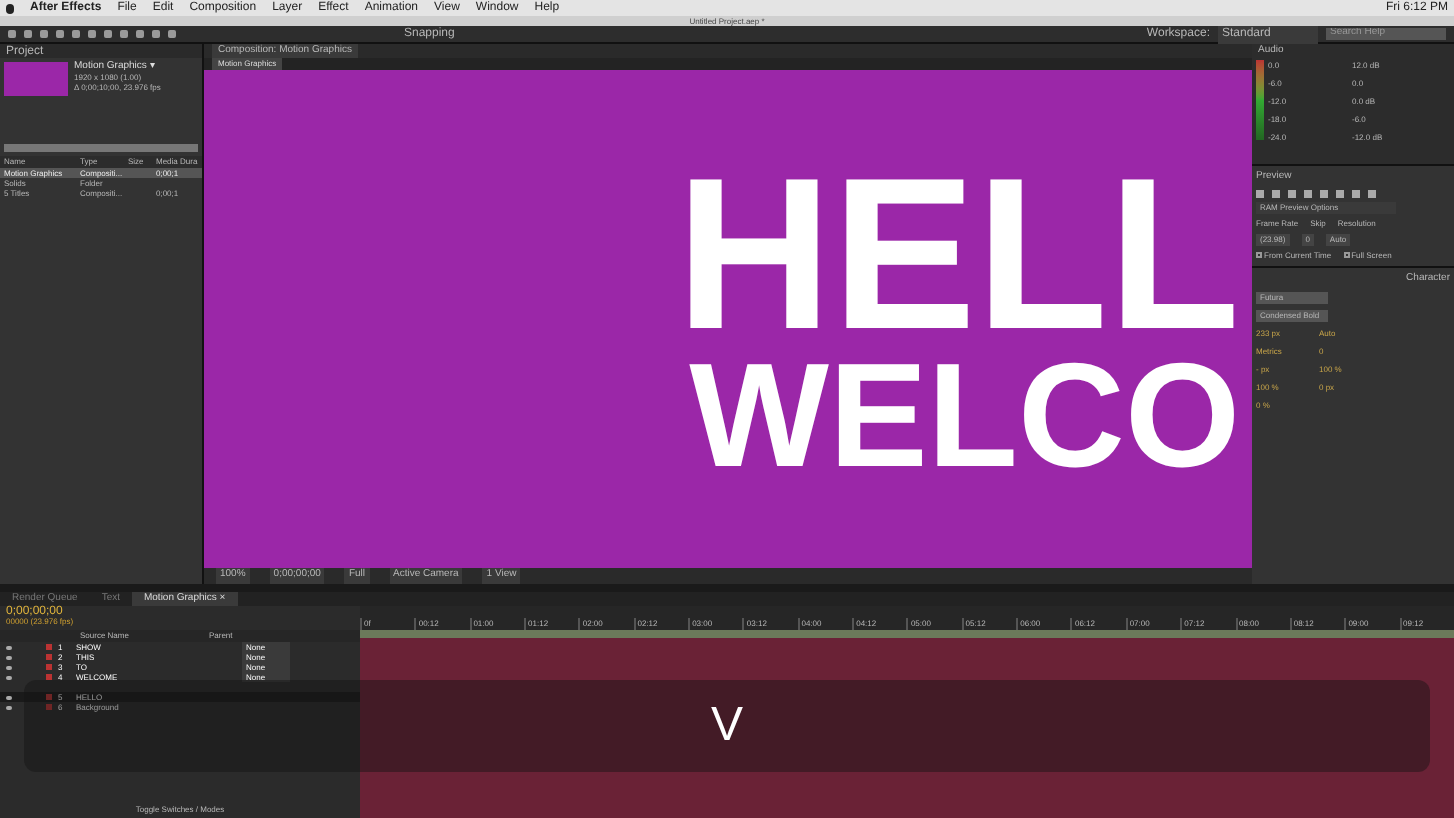 The image size is (1454, 818). What do you see at coordinates (10, 8) in the screenshot?
I see `apple-icon` at bounding box center [10, 8].